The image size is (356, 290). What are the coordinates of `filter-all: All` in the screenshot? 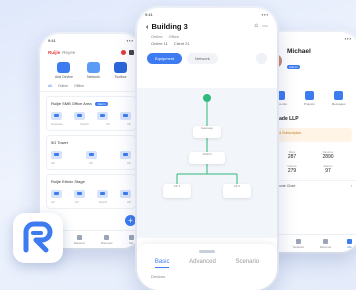 It's located at (50, 86).